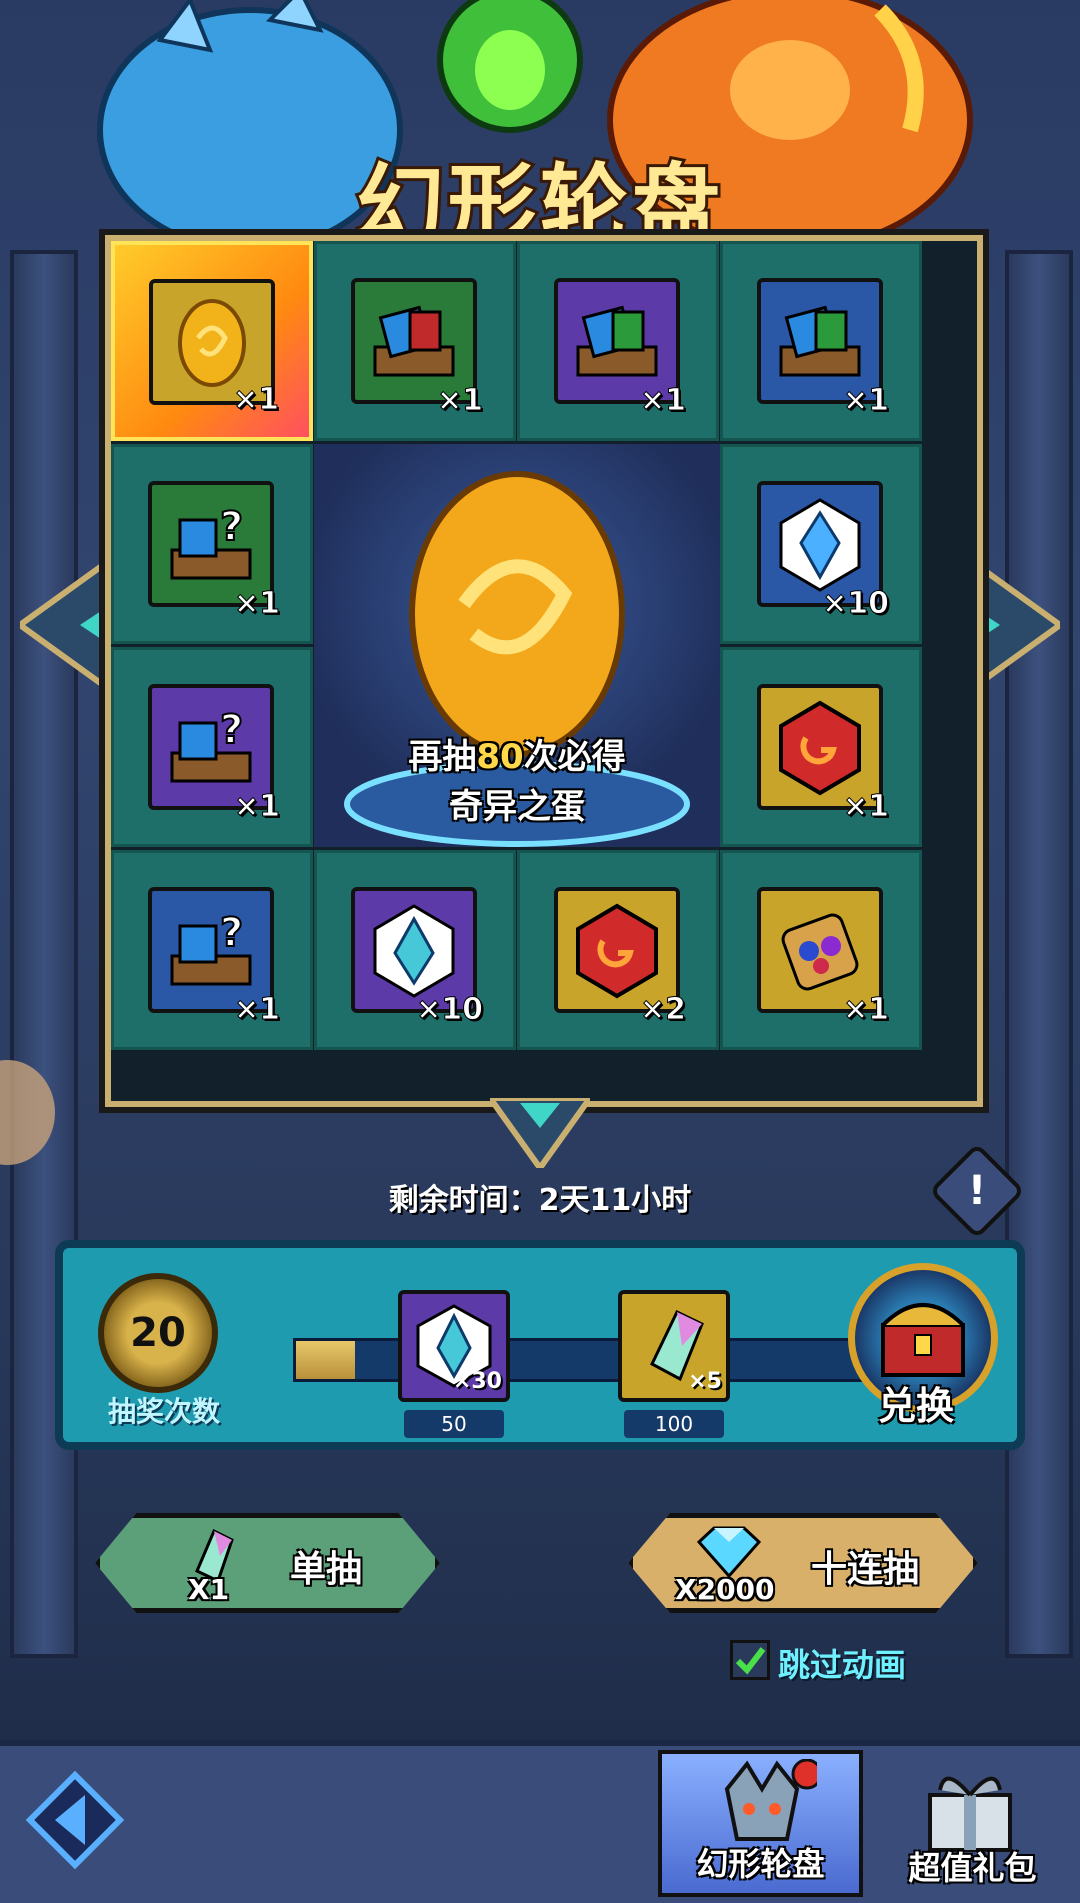  I want to click on milestone-threshold: 50, so click(454, 1424).